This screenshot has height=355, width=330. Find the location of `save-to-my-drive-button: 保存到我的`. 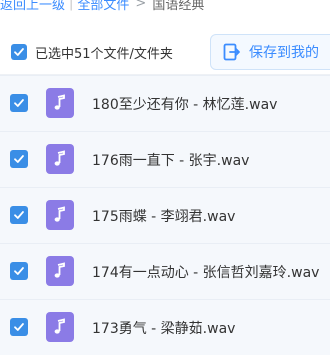

save-to-my-drive-button: 保存到我的 is located at coordinates (270, 52).